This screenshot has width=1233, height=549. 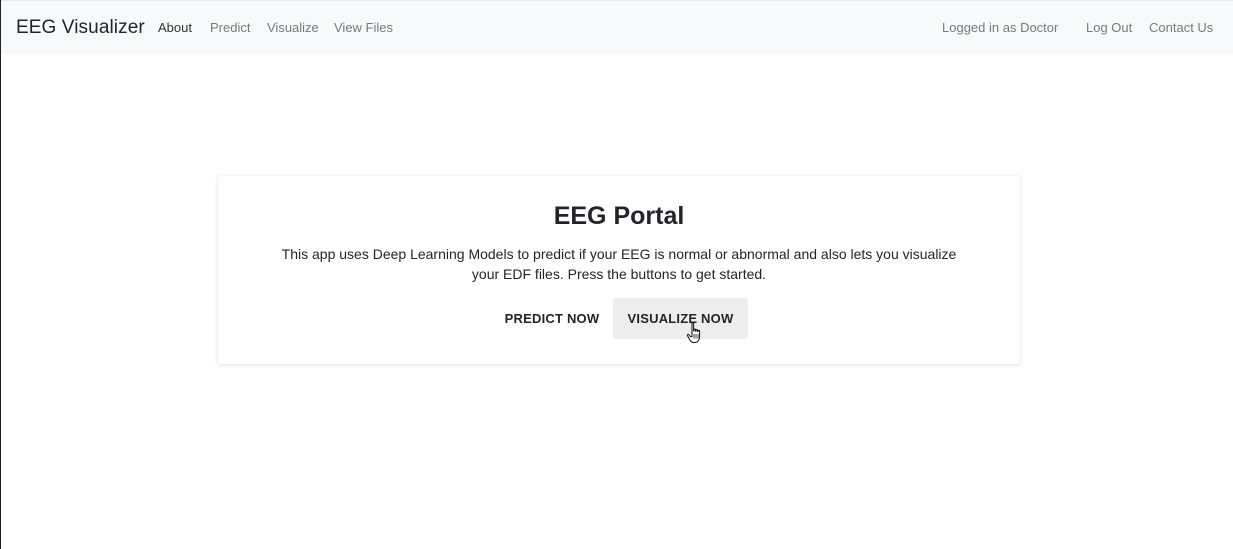 I want to click on nav-predict: Predict, so click(x=230, y=27).